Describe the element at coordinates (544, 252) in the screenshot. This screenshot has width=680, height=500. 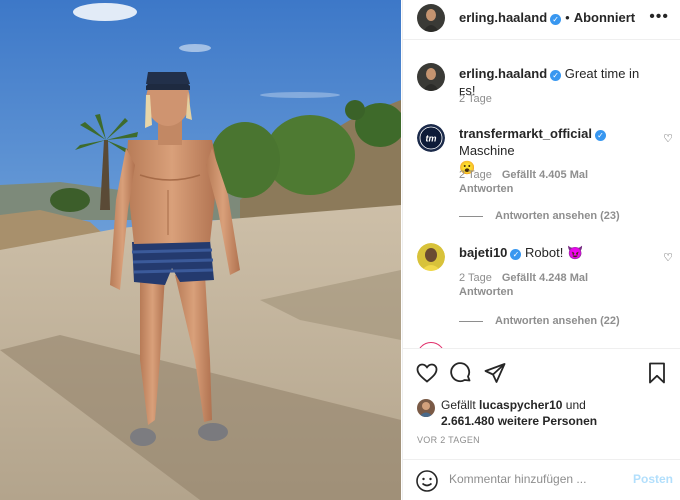
I see `comment-text: Robot!` at that location.